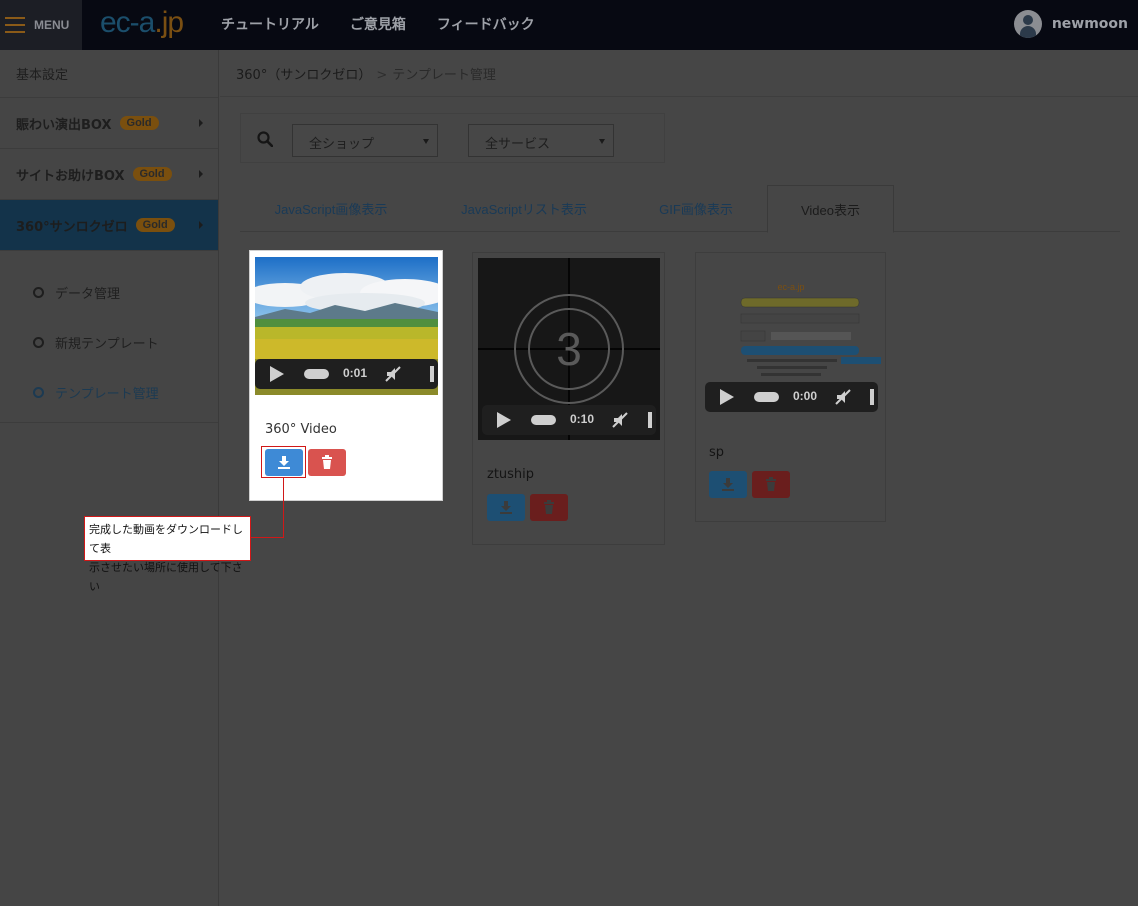 The height and width of the screenshot is (906, 1138). I want to click on callout-line: 完成した動画をダウンロードして表, so click(166, 539).